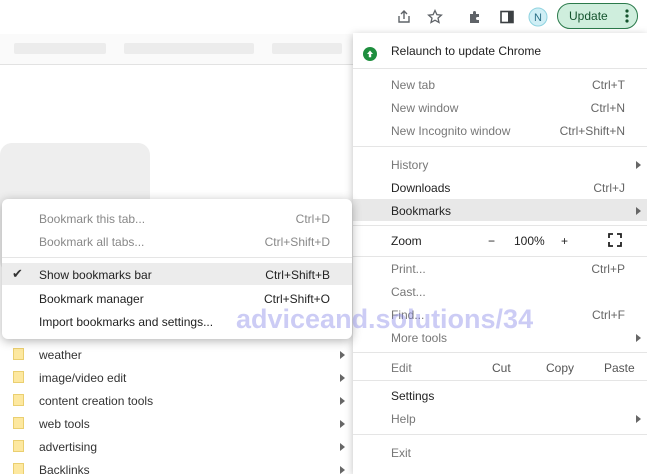 Image resolution: width=647 pixels, height=474 pixels. What do you see at coordinates (500, 210) in the screenshot?
I see `menu-bookmarks: Bookmarks` at bounding box center [500, 210].